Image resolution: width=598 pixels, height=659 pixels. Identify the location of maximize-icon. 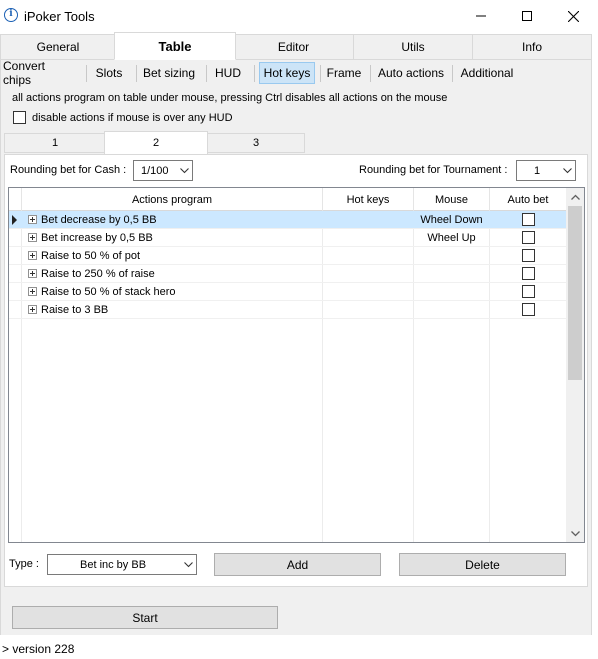
(527, 16).